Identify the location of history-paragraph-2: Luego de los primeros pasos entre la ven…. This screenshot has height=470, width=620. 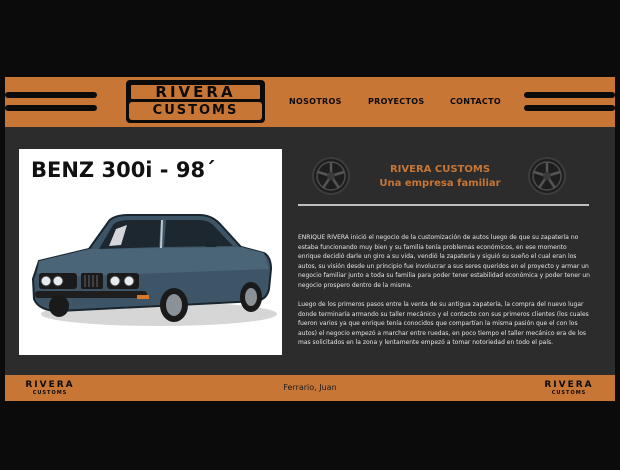
(443, 323).